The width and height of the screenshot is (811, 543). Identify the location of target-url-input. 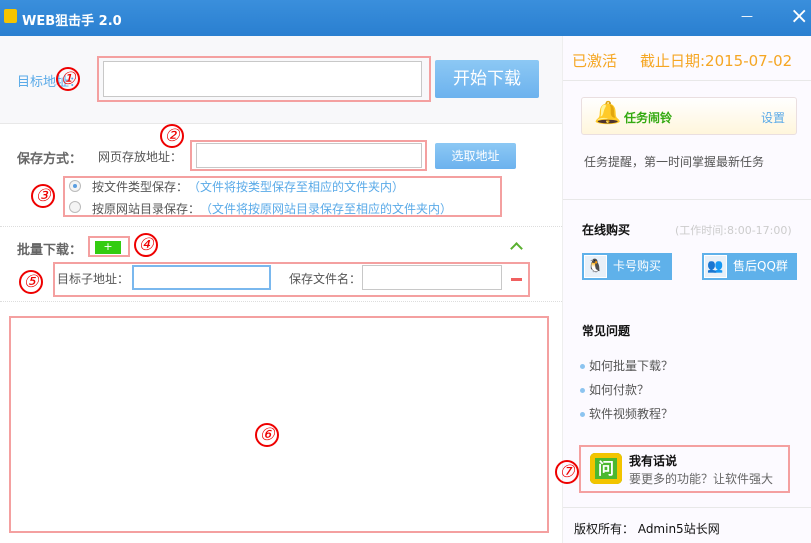
(262, 79).